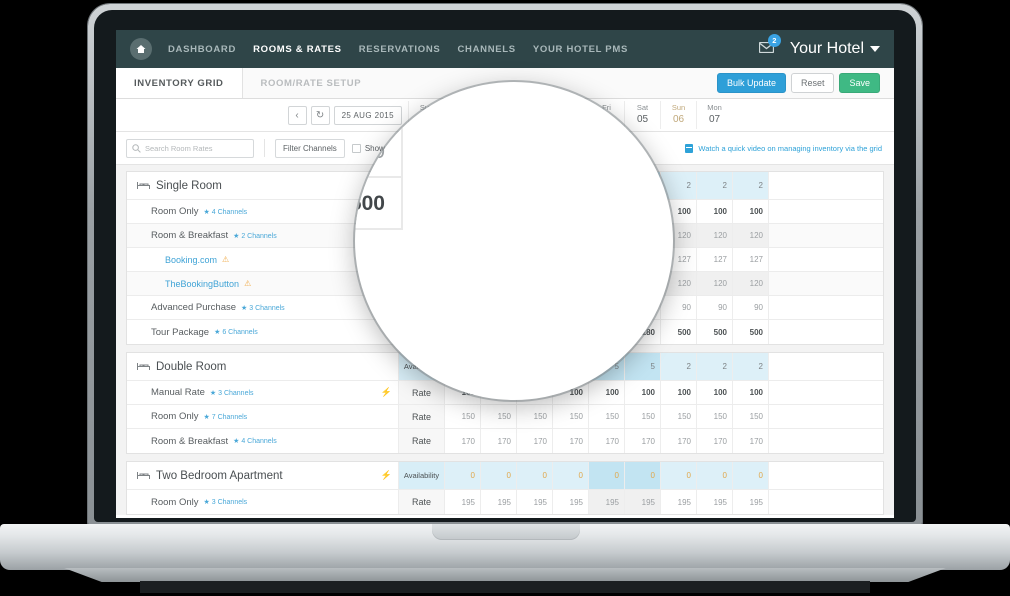 The width and height of the screenshot is (1010, 596). Describe the element at coordinates (191, 260) in the screenshot. I see `channel-name: Booking.com` at that location.